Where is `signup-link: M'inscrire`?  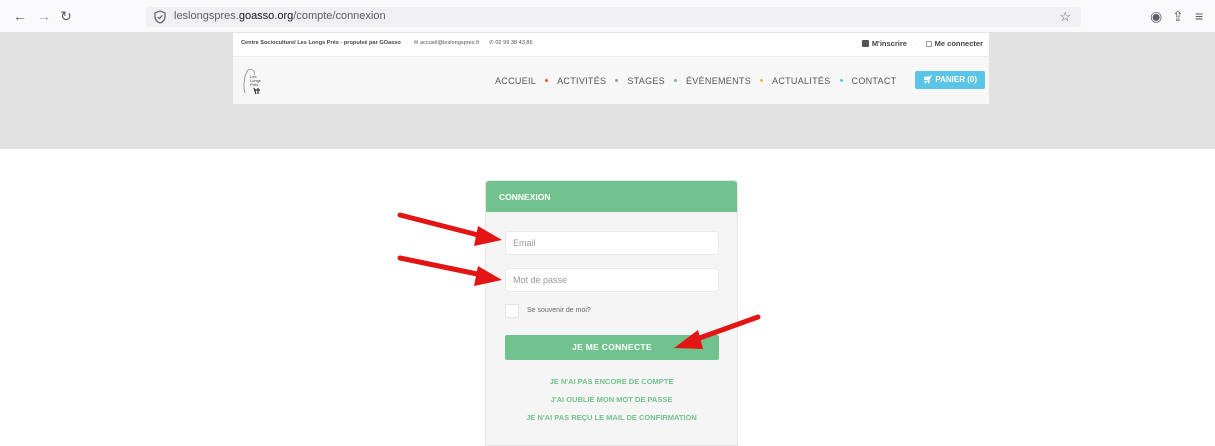 signup-link: M'inscrire is located at coordinates (889, 43).